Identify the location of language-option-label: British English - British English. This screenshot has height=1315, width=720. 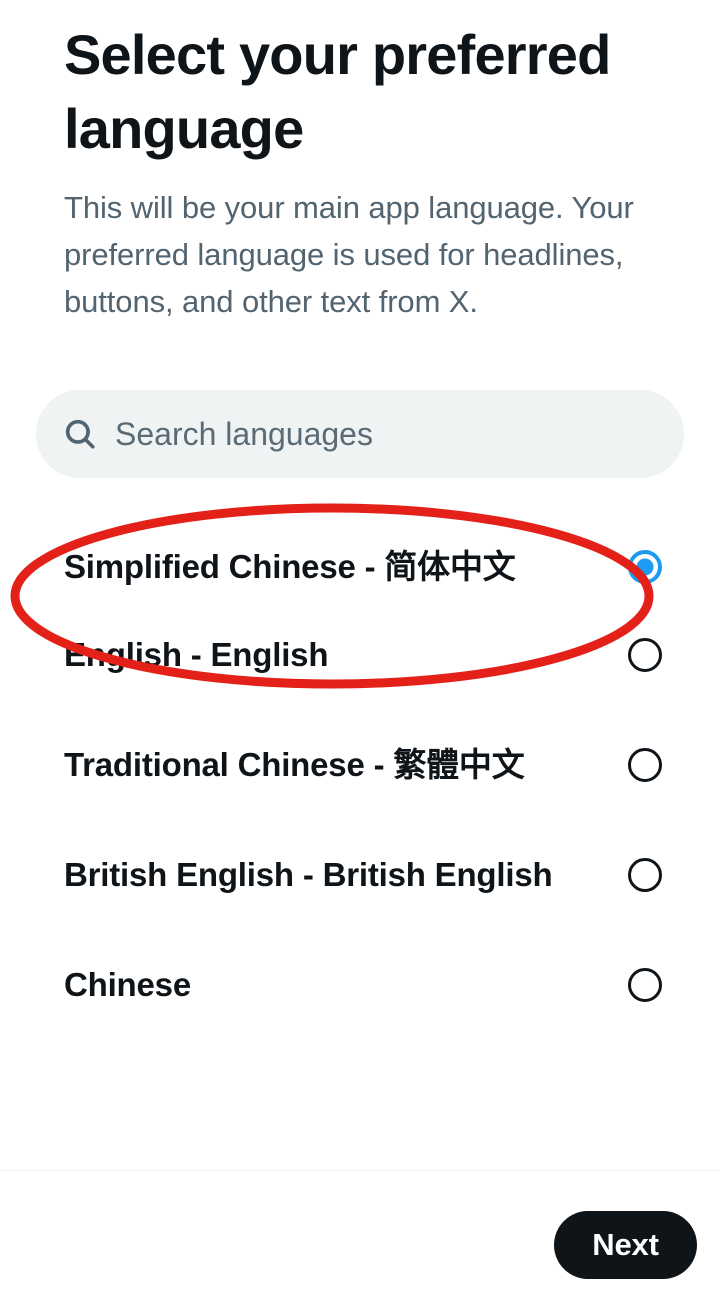
(308, 874).